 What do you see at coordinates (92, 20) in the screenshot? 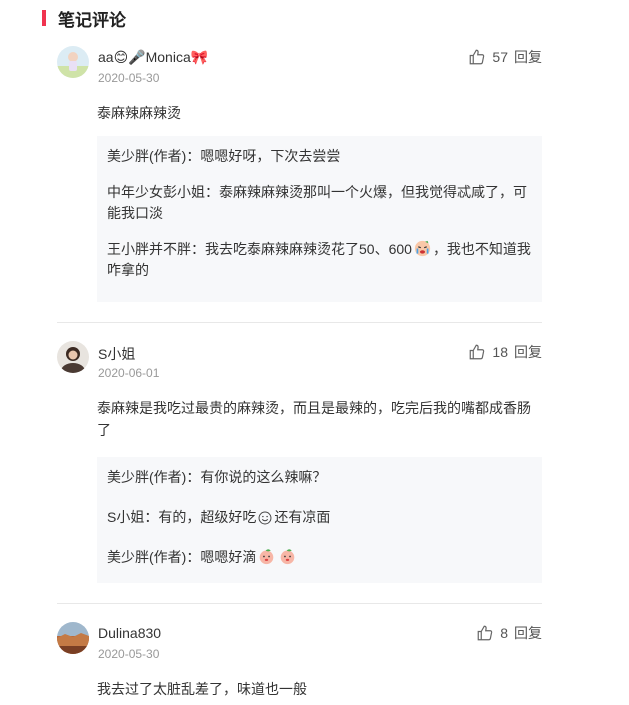
I see `section-title: 笔记评论` at bounding box center [92, 20].